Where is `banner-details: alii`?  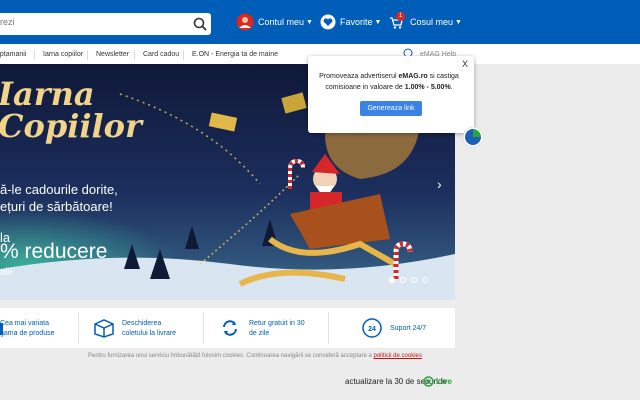
banner-details: alii is located at coordinates (6, 272).